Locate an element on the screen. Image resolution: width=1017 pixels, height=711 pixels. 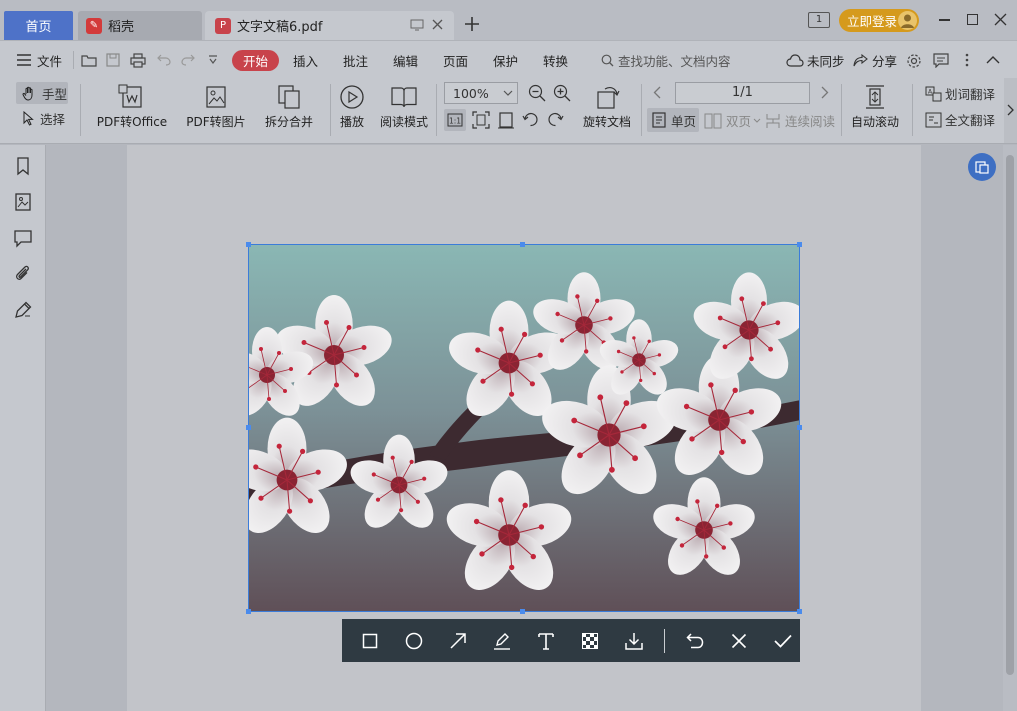
continuous-read-button: 连续阅读 is located at coordinates (800, 120).